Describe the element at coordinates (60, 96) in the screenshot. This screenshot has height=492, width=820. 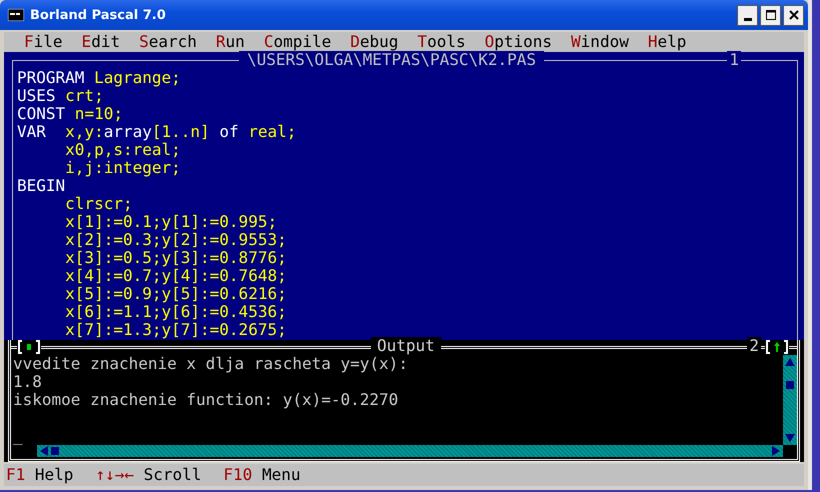
I see `code-line: USES crt;` at that location.